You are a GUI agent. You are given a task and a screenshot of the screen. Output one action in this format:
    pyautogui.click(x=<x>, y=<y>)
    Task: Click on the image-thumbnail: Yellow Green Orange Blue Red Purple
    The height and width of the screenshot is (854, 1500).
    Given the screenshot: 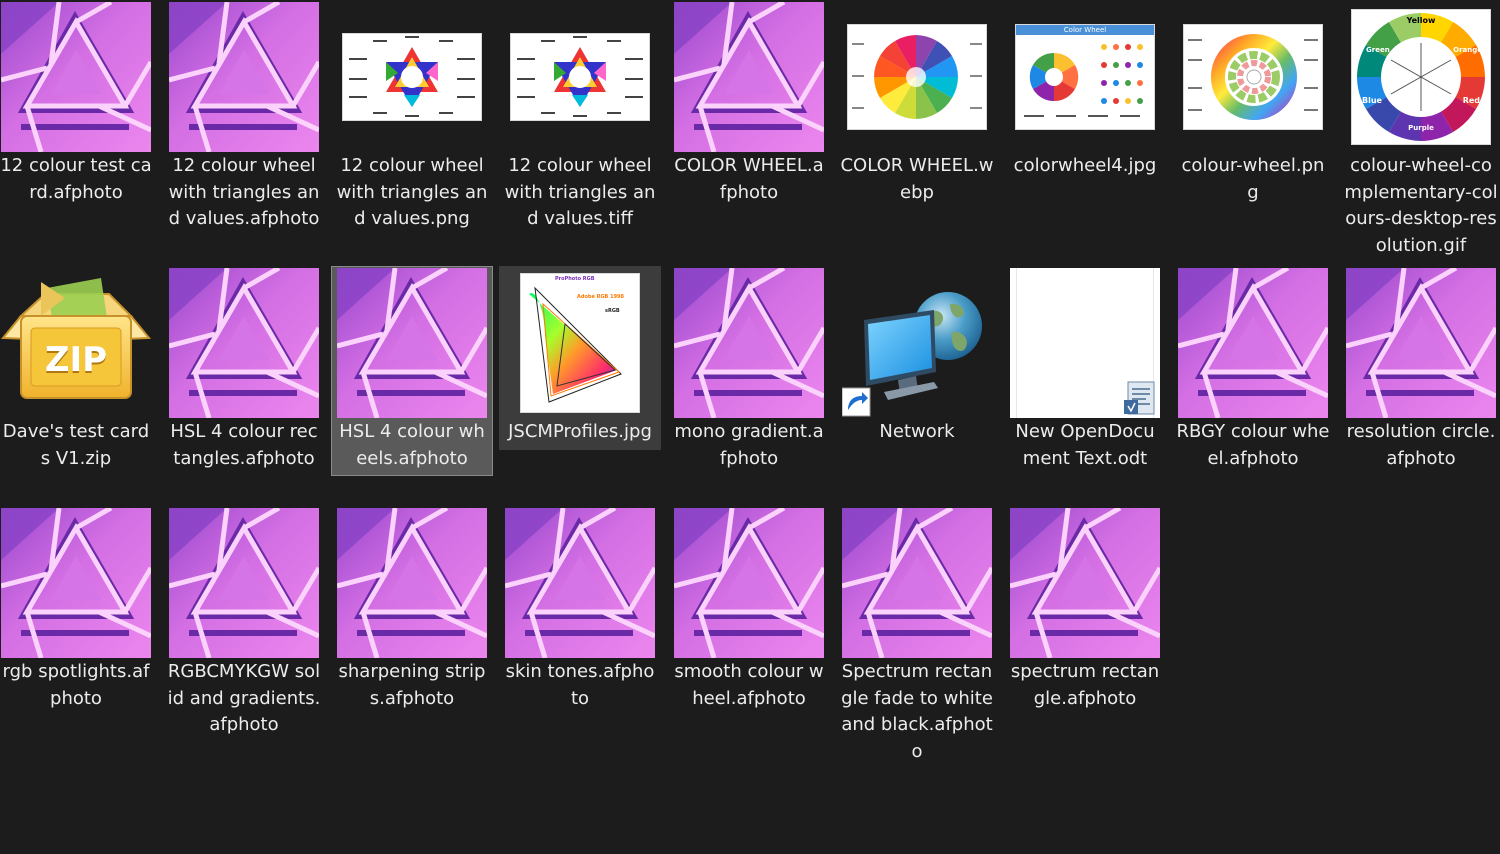 What is the action you would take?
    pyautogui.click(x=1421, y=77)
    